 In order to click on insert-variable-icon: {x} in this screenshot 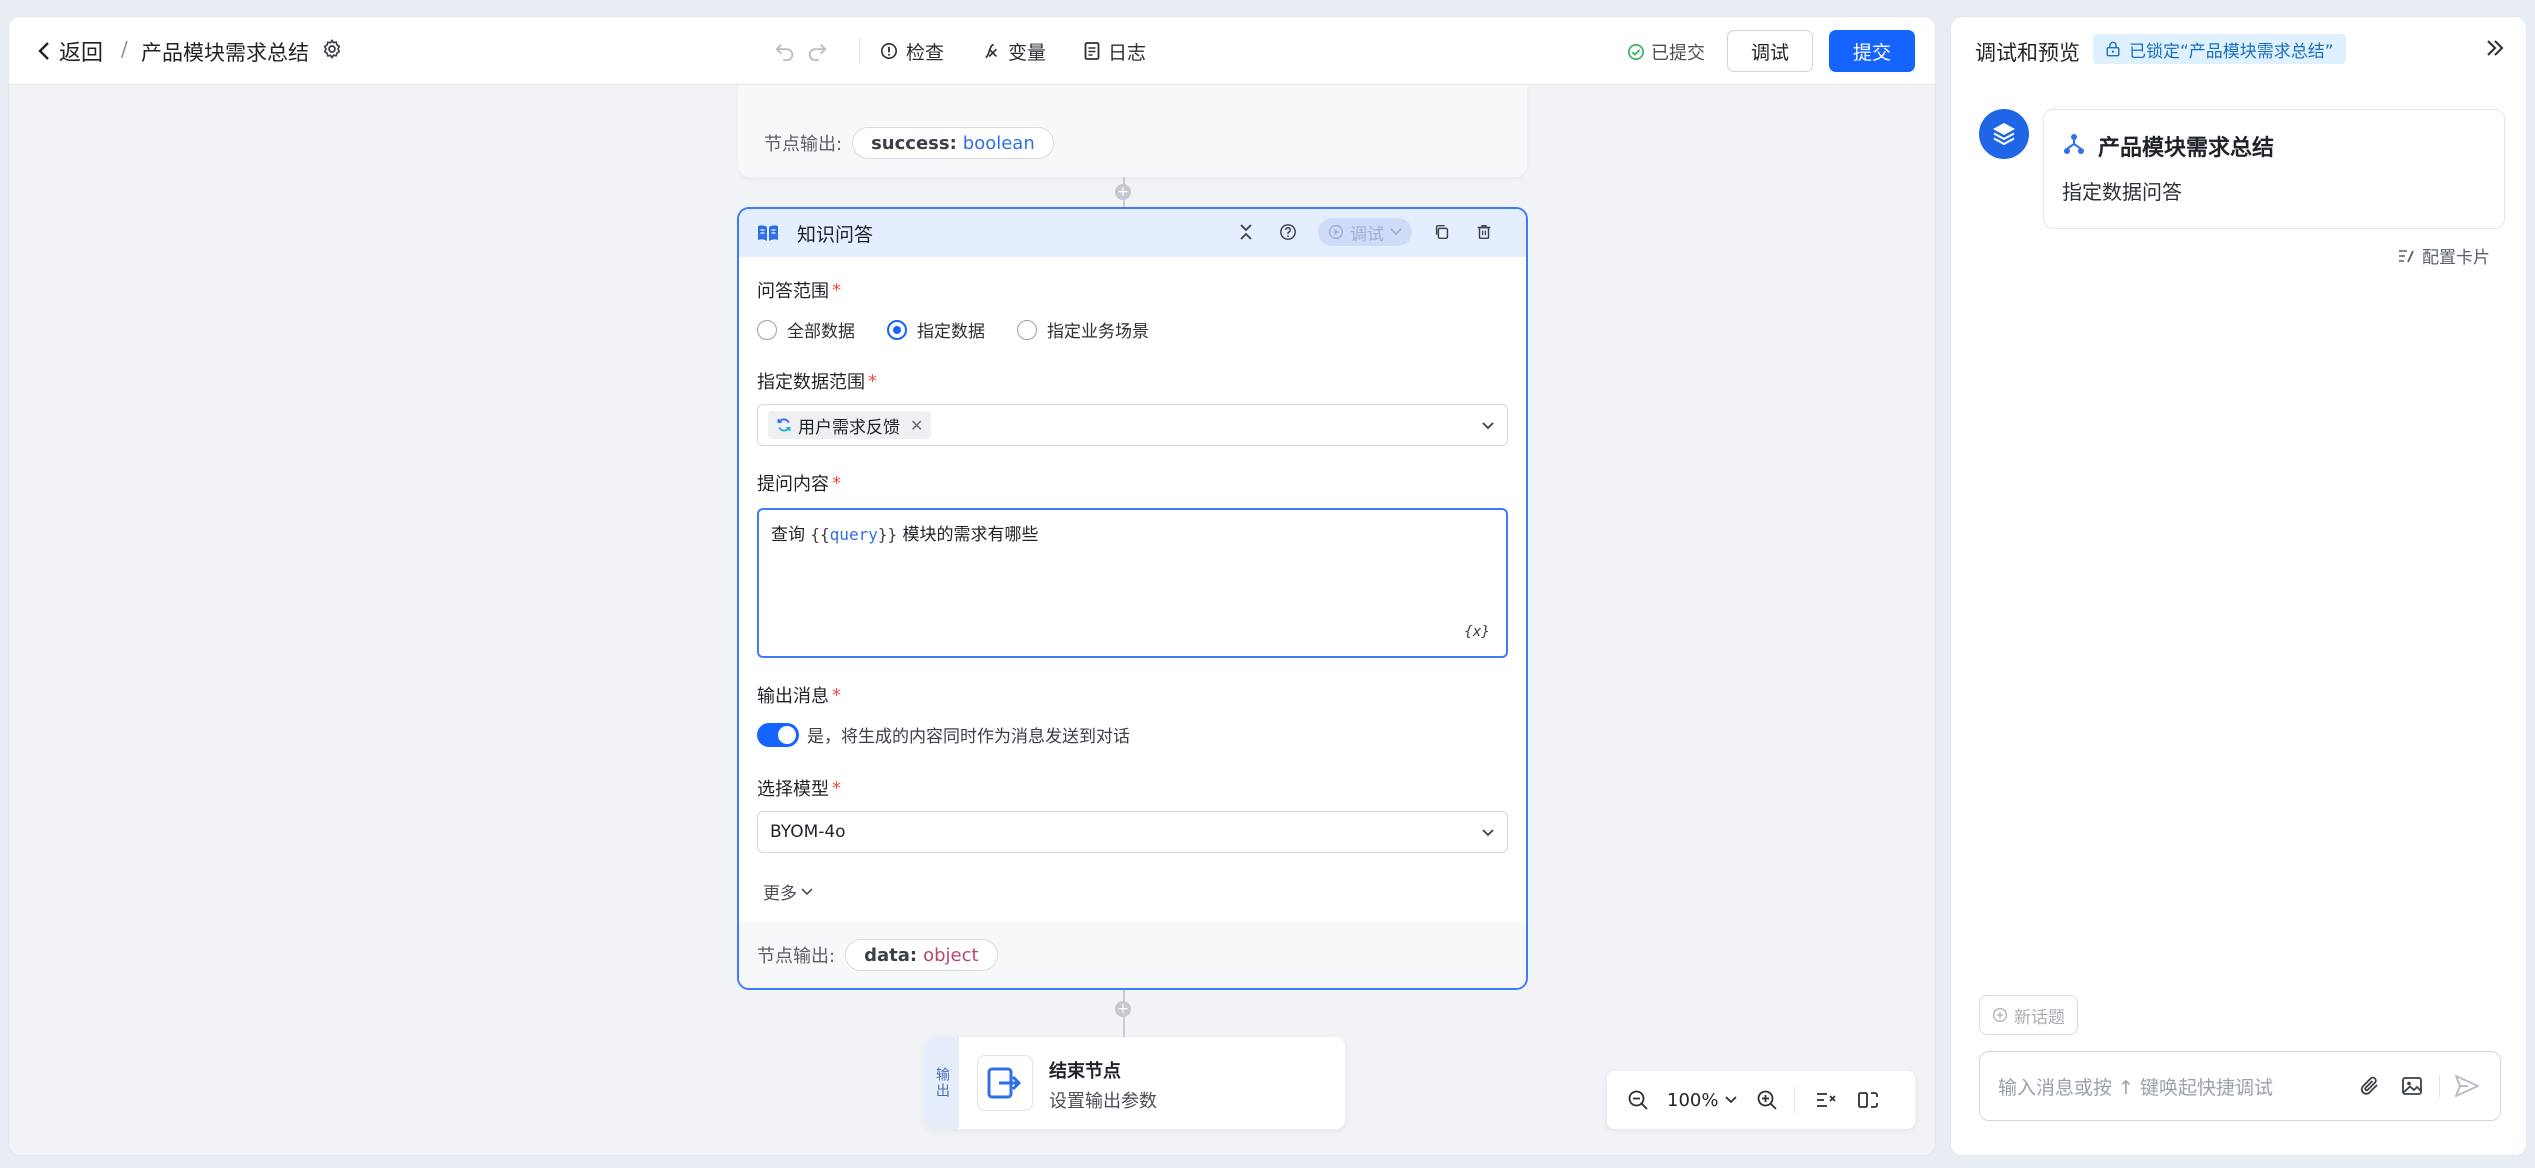, I will do `click(1477, 632)`.